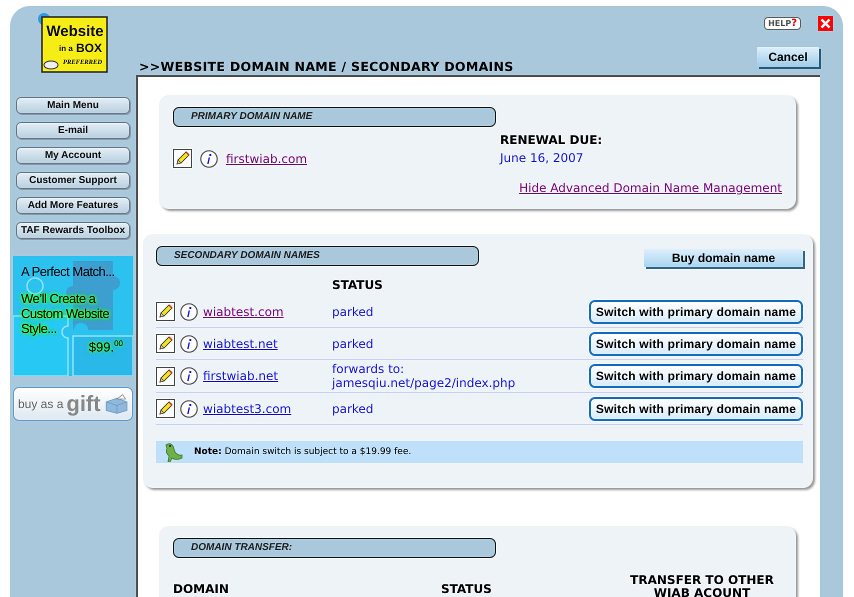 This screenshot has width=854, height=597. What do you see at coordinates (73, 404) in the screenshot?
I see `gift-button: buy as a gift` at bounding box center [73, 404].